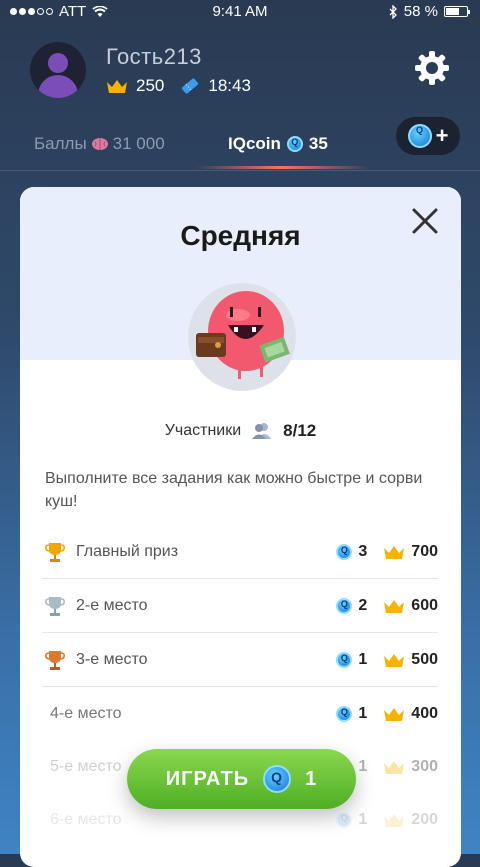 The image size is (480, 867). What do you see at coordinates (424, 766) in the screenshot?
I see `prize-crowns: 300` at bounding box center [424, 766].